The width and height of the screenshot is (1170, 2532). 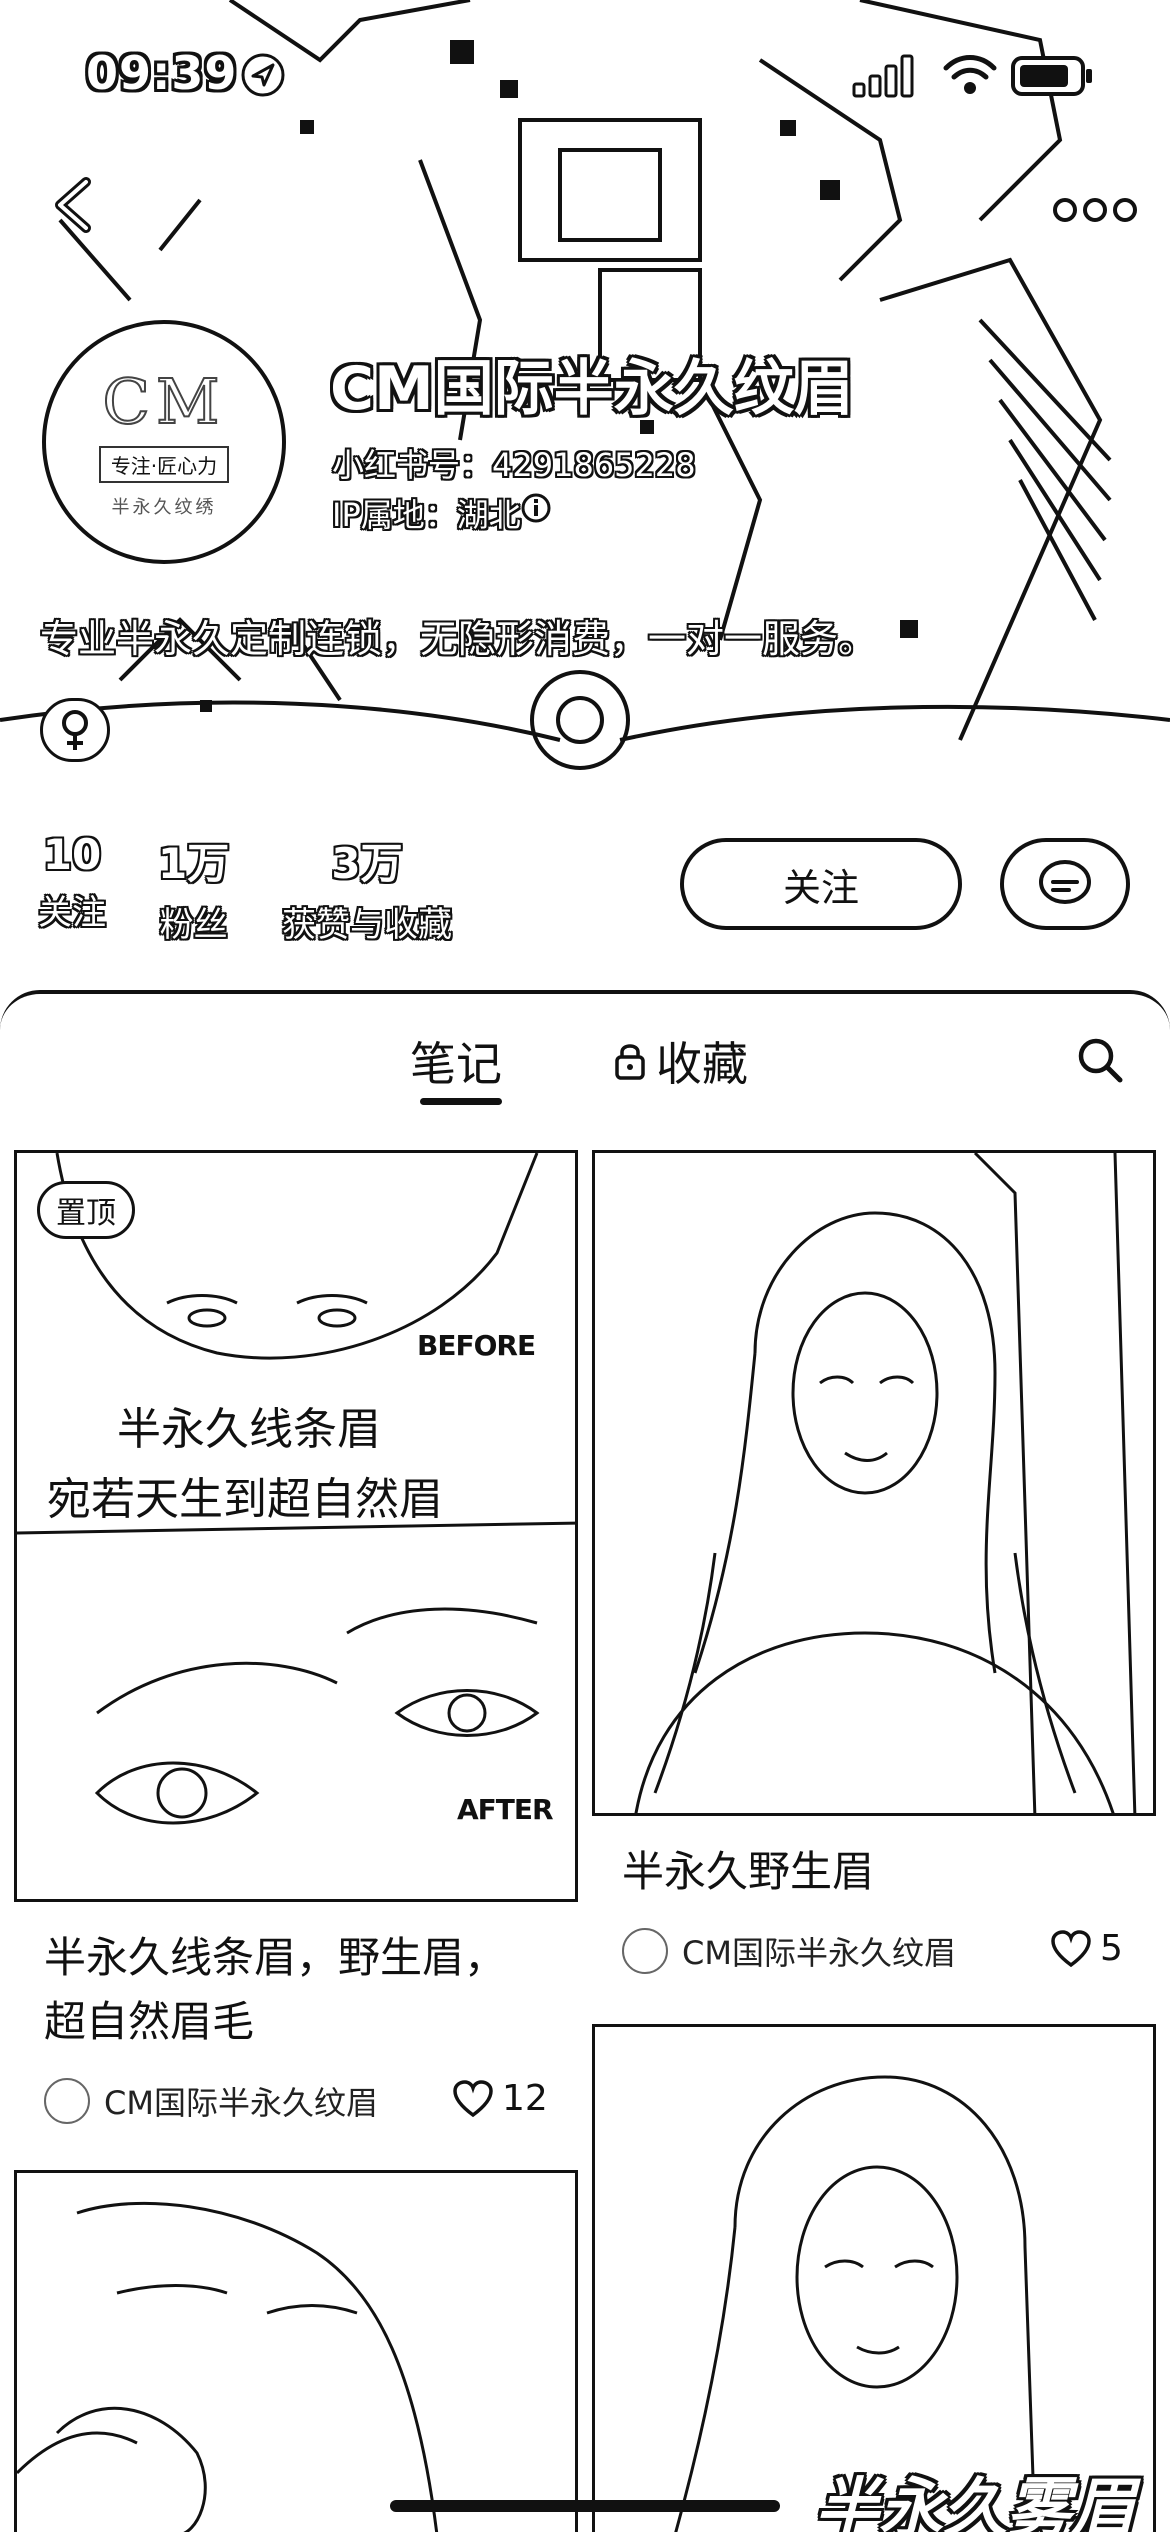 What do you see at coordinates (514, 465) in the screenshot?
I see `red-id: 小红书号：4291865228` at bounding box center [514, 465].